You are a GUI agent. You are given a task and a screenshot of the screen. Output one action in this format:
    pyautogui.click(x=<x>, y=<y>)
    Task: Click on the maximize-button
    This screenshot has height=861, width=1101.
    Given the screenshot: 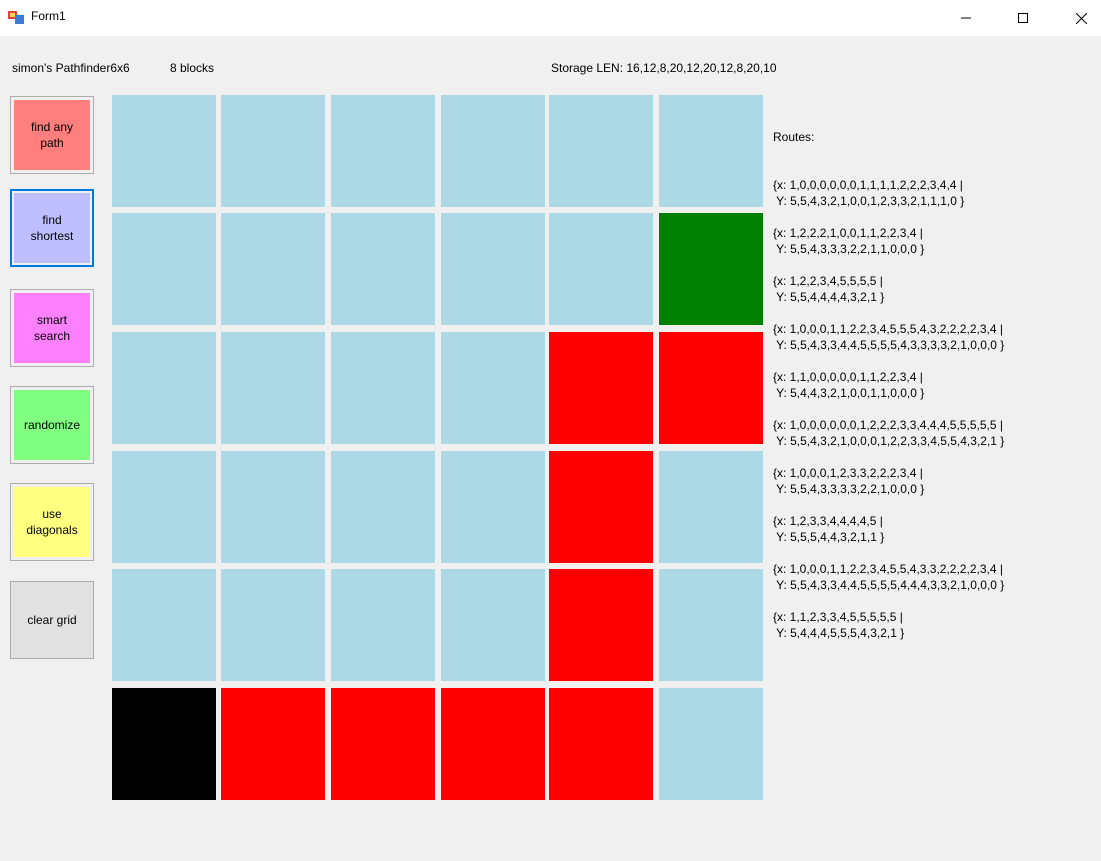 What is the action you would take?
    pyautogui.click(x=1023, y=18)
    